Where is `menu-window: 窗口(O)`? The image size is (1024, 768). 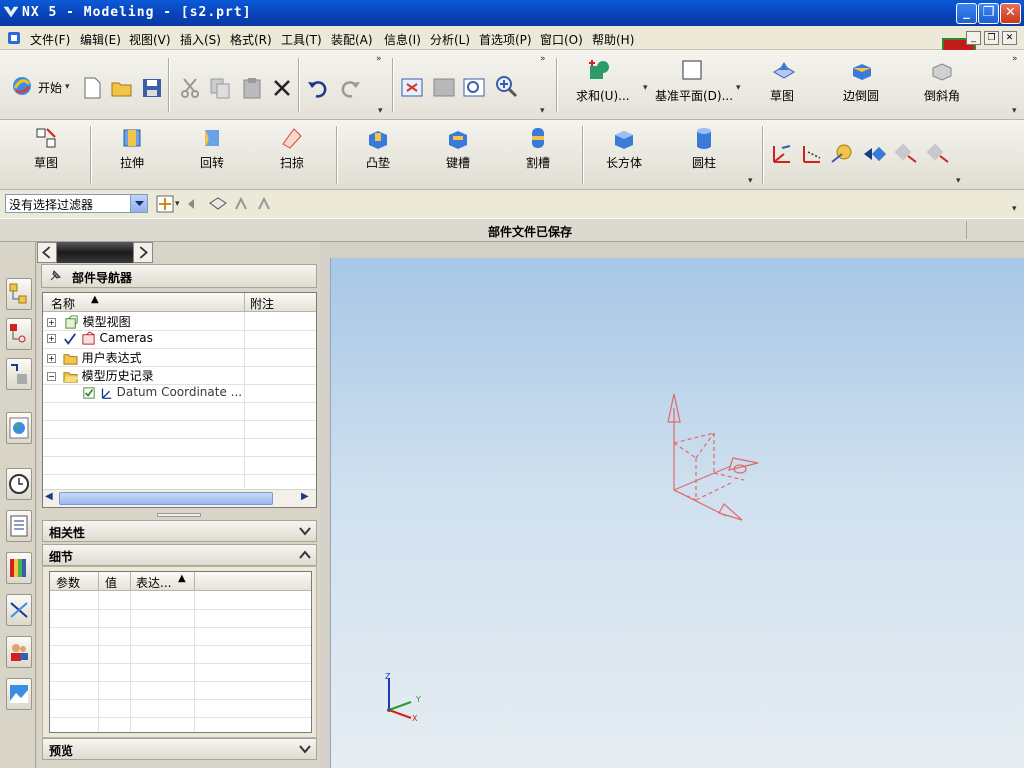
menu-window: 窗口(O) is located at coordinates (561, 39).